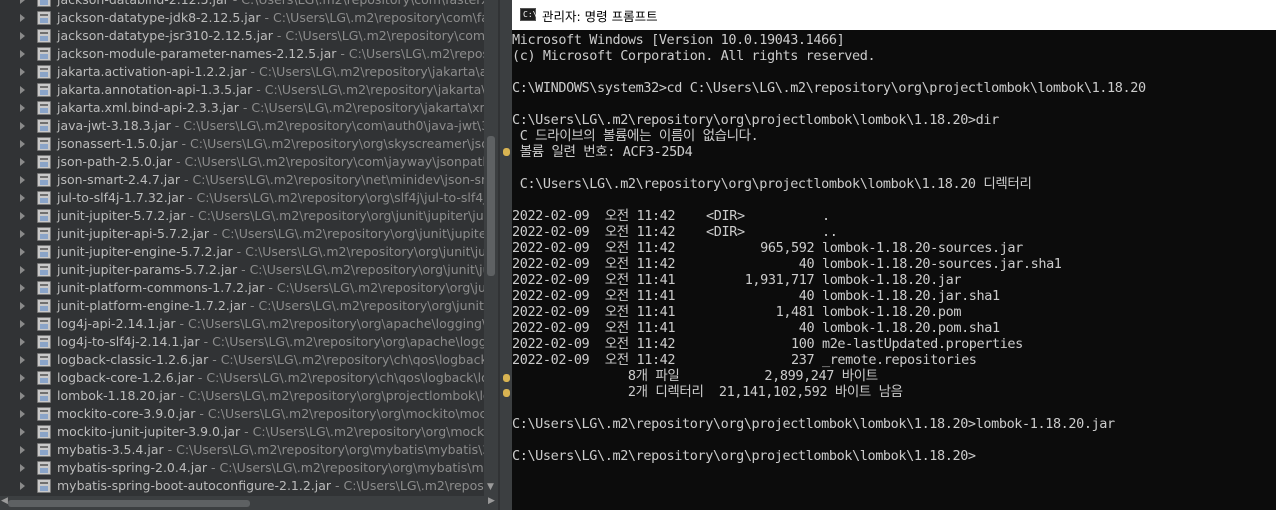  What do you see at coordinates (152, 71) in the screenshot?
I see `jar-name: jakarta.activation-api-1.2.2.jar` at bounding box center [152, 71].